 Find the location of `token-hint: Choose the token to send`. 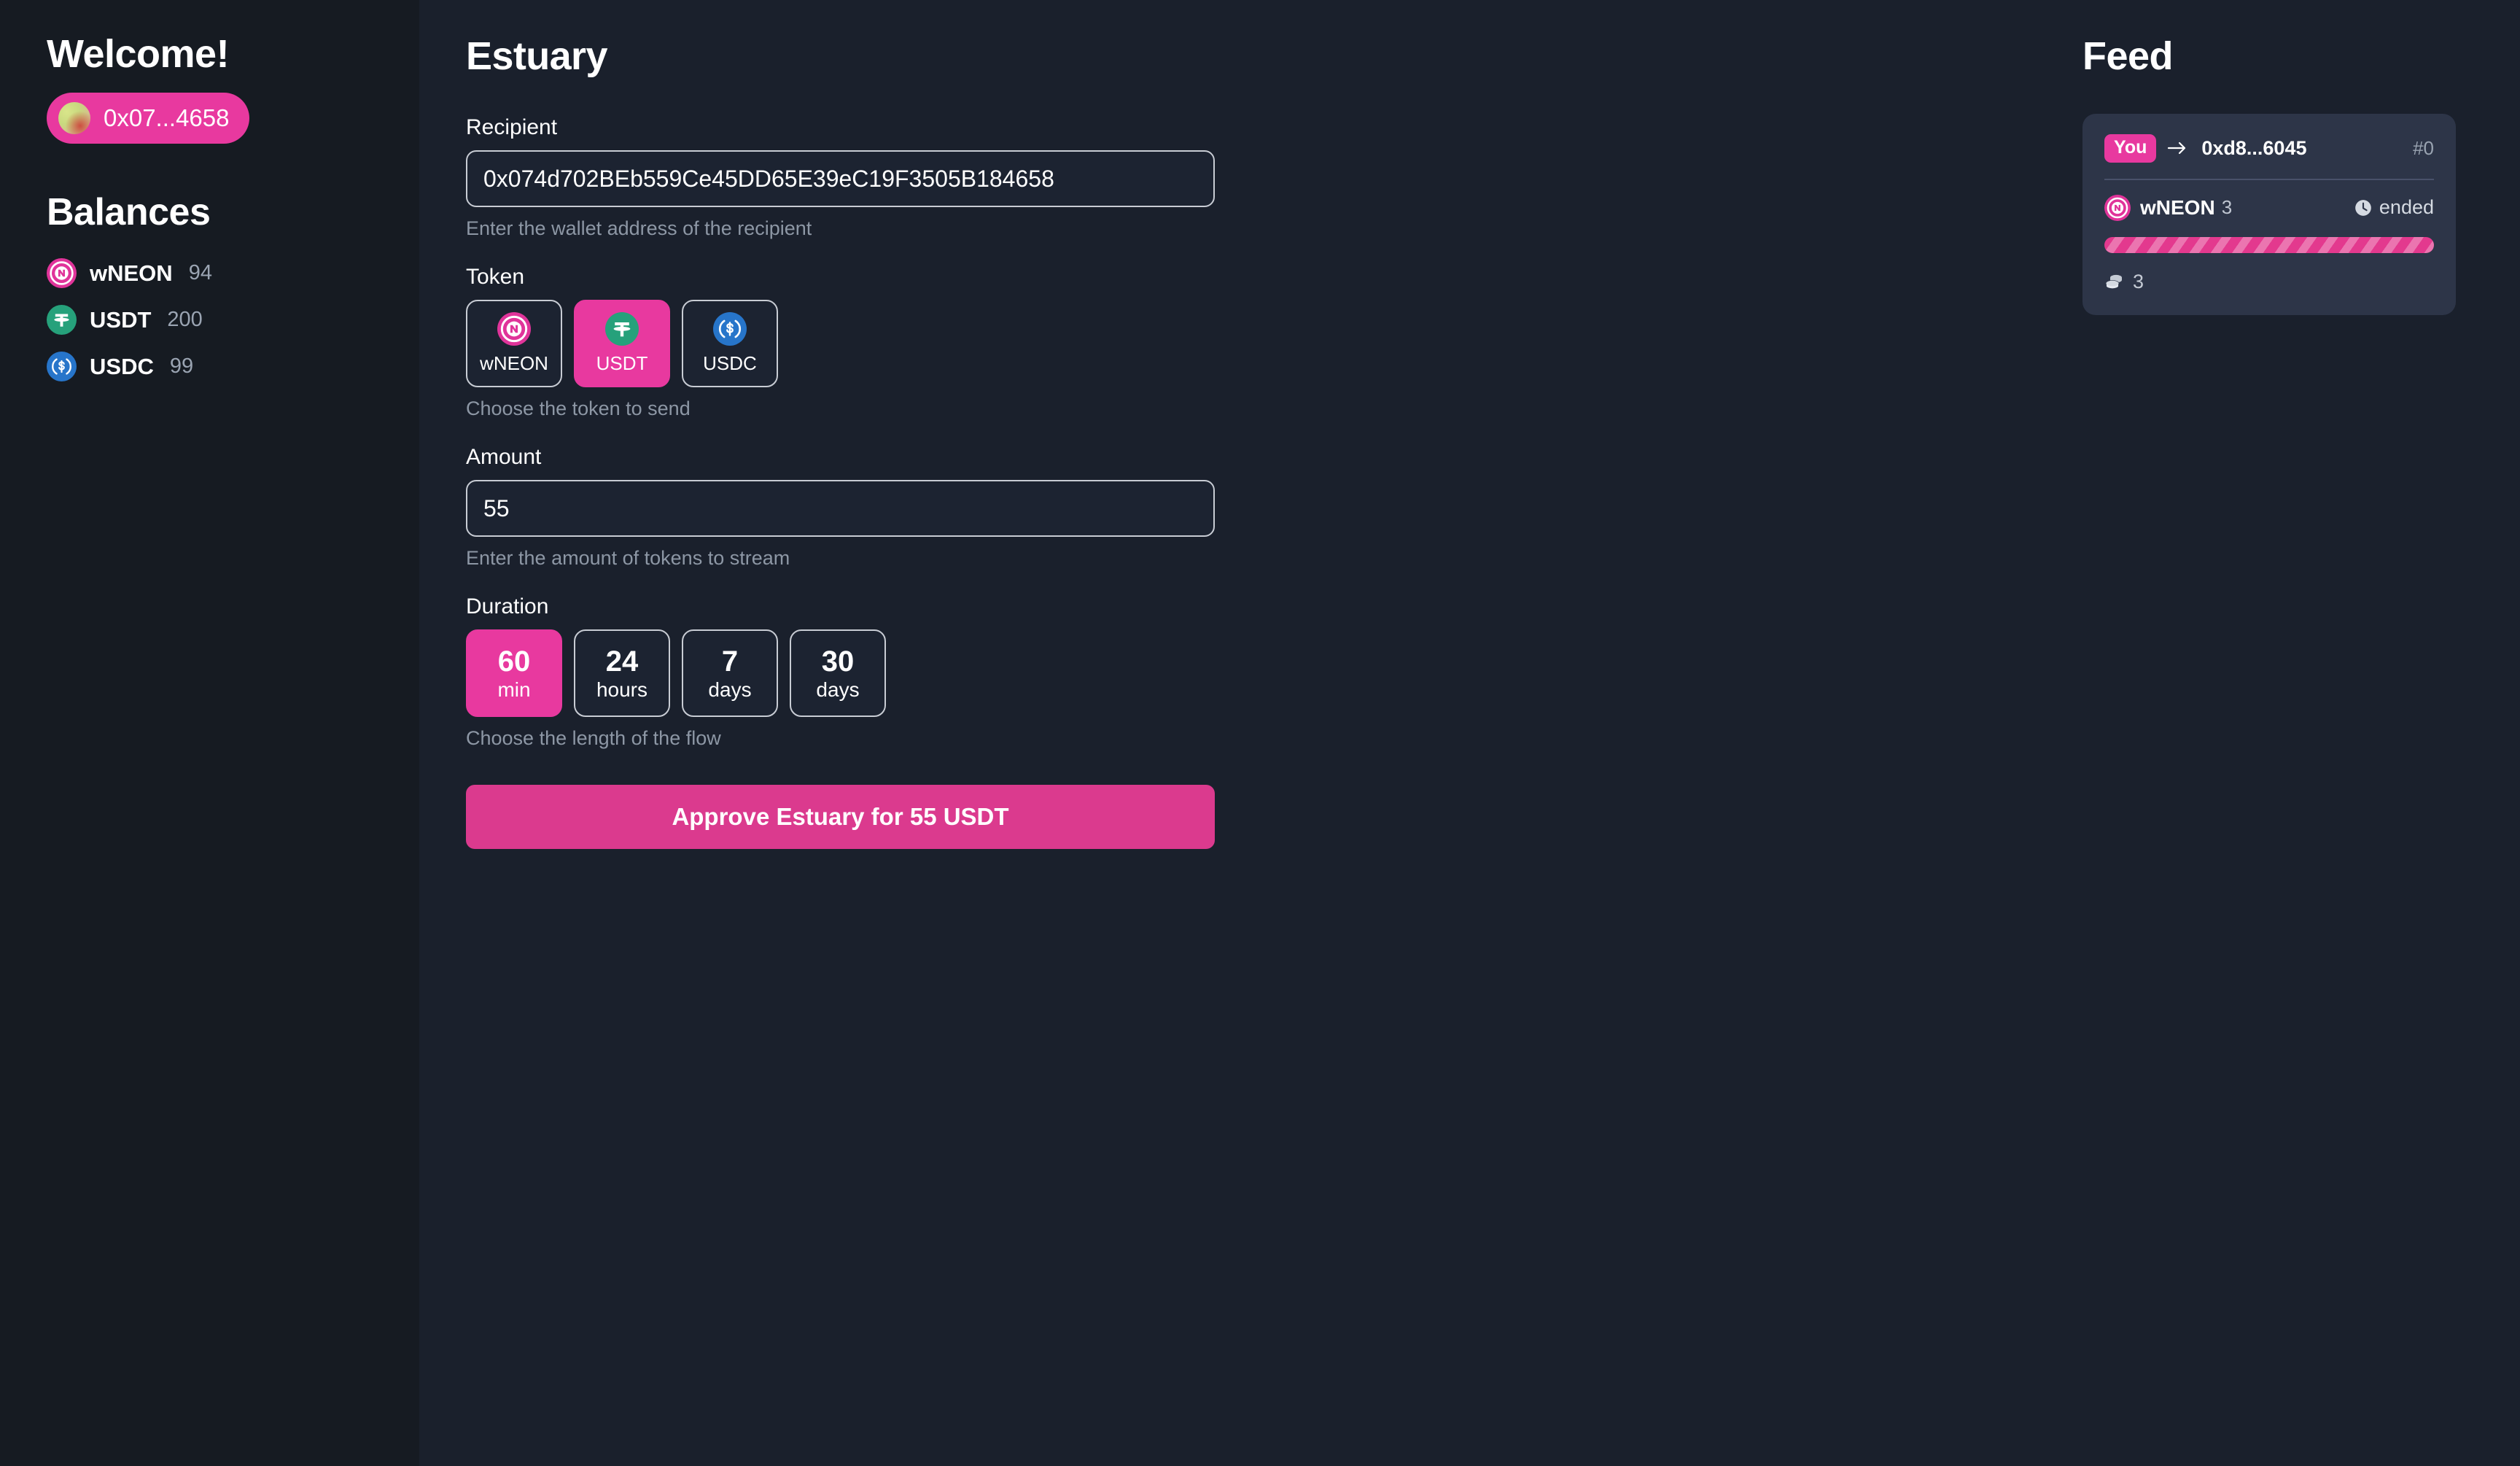

token-hint: Choose the token to send is located at coordinates (578, 408).